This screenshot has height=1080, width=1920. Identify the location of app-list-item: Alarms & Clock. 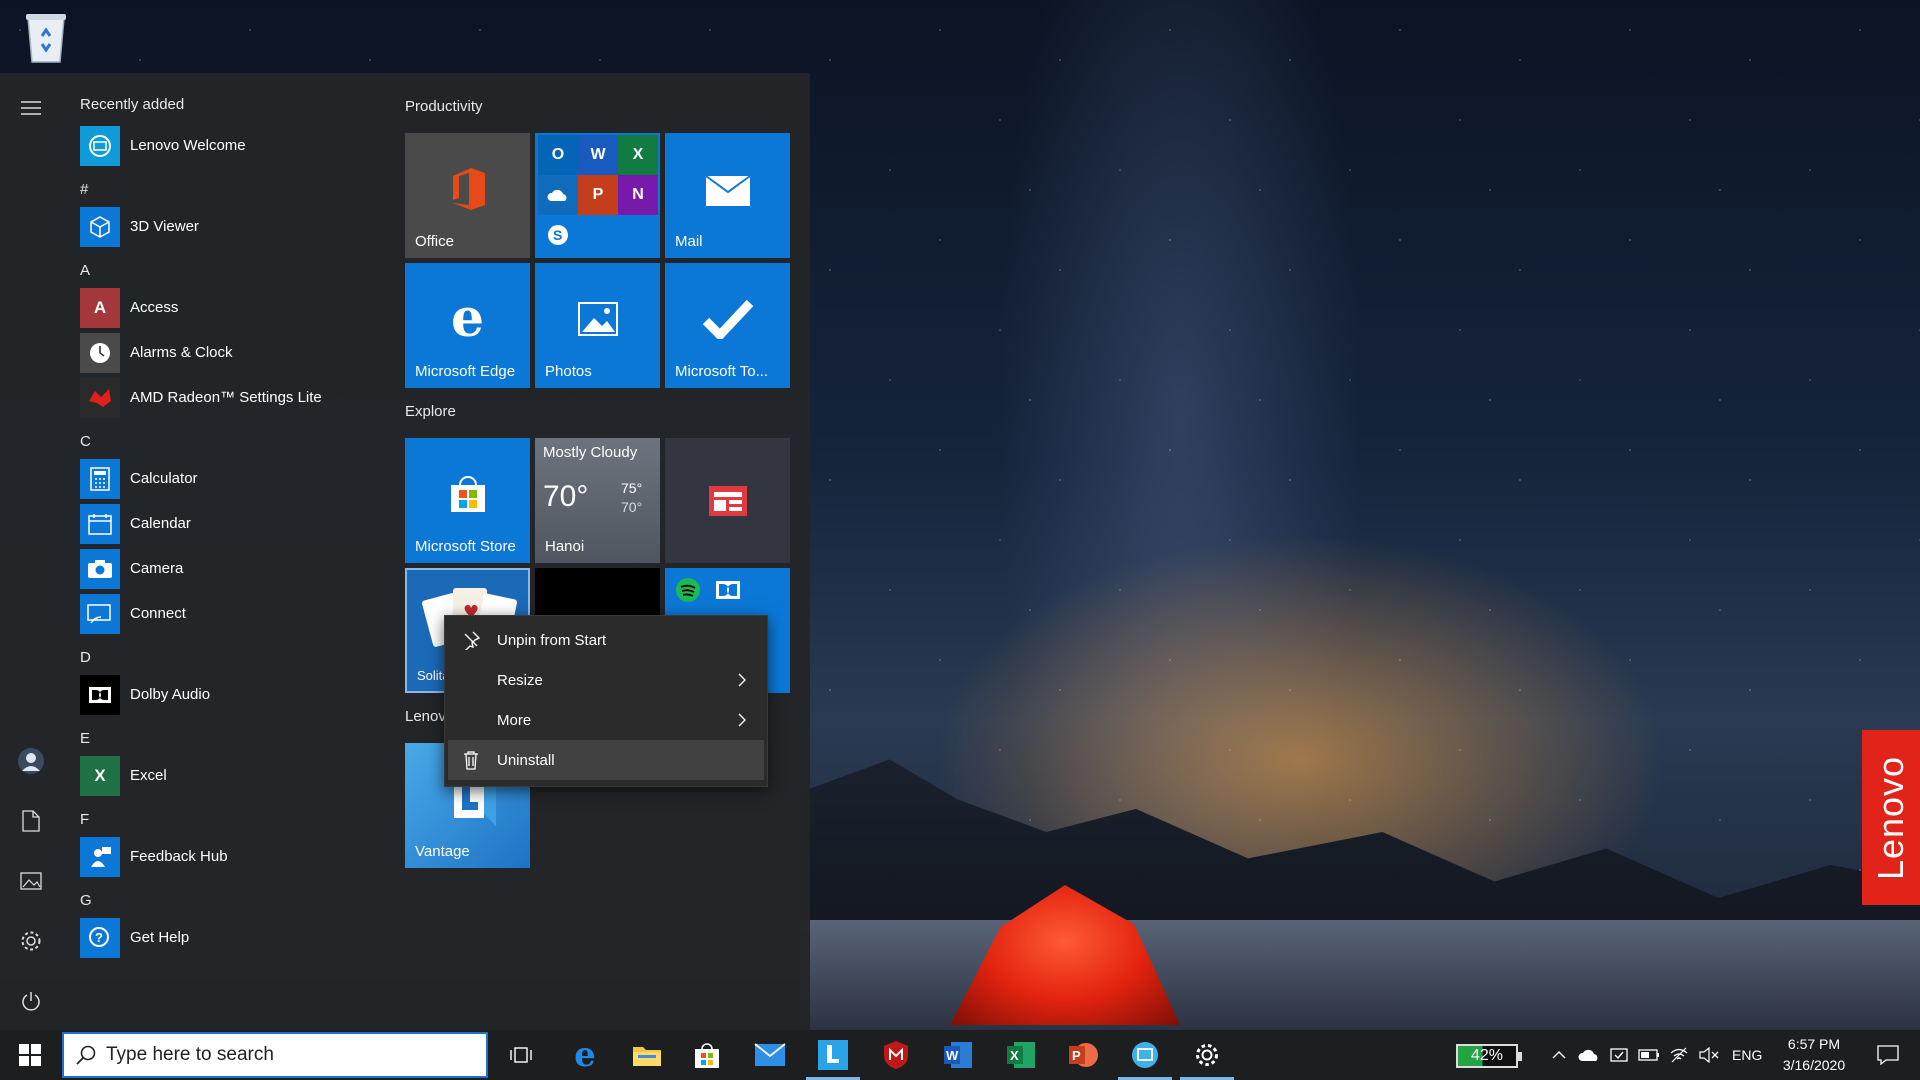
(226, 352).